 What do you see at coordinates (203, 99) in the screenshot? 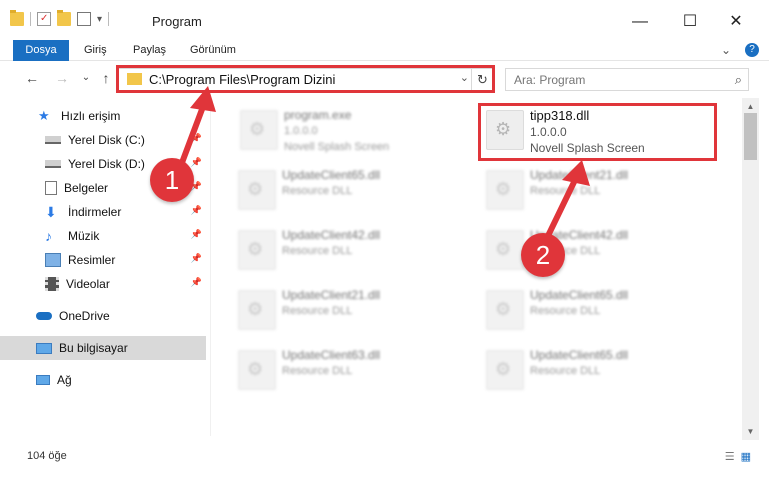
I see `arrow-1-head` at bounding box center [203, 99].